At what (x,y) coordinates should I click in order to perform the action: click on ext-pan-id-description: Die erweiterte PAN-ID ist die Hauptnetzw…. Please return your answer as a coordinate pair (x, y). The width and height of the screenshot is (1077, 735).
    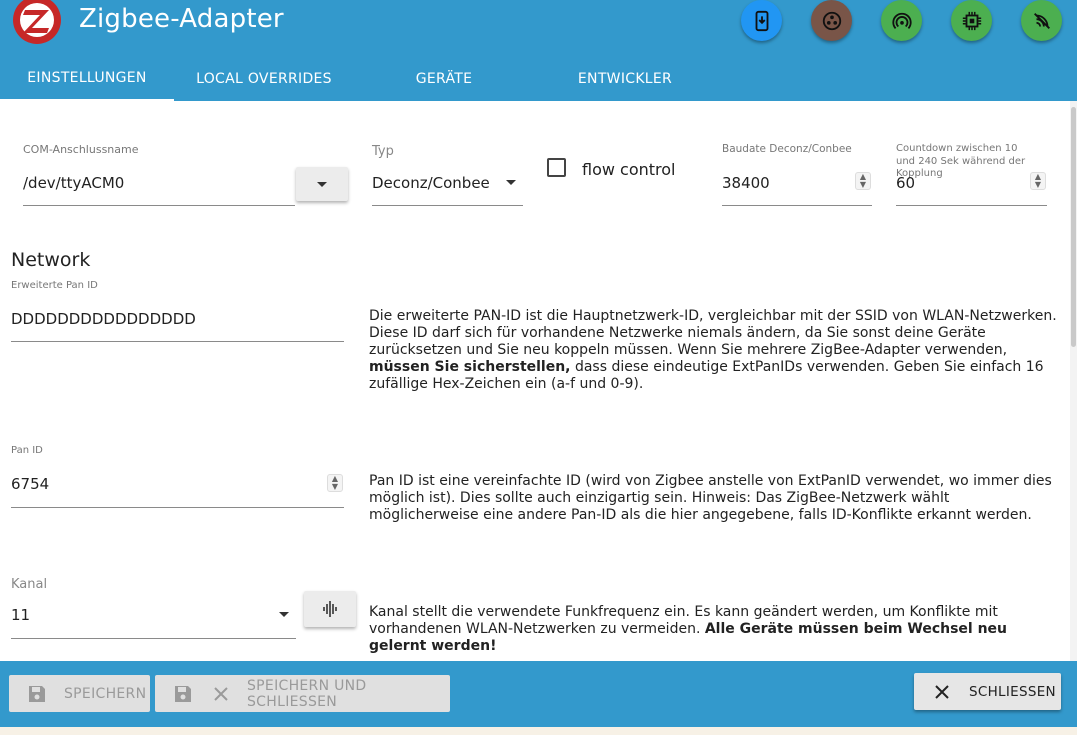
    Looking at the image, I should click on (713, 350).